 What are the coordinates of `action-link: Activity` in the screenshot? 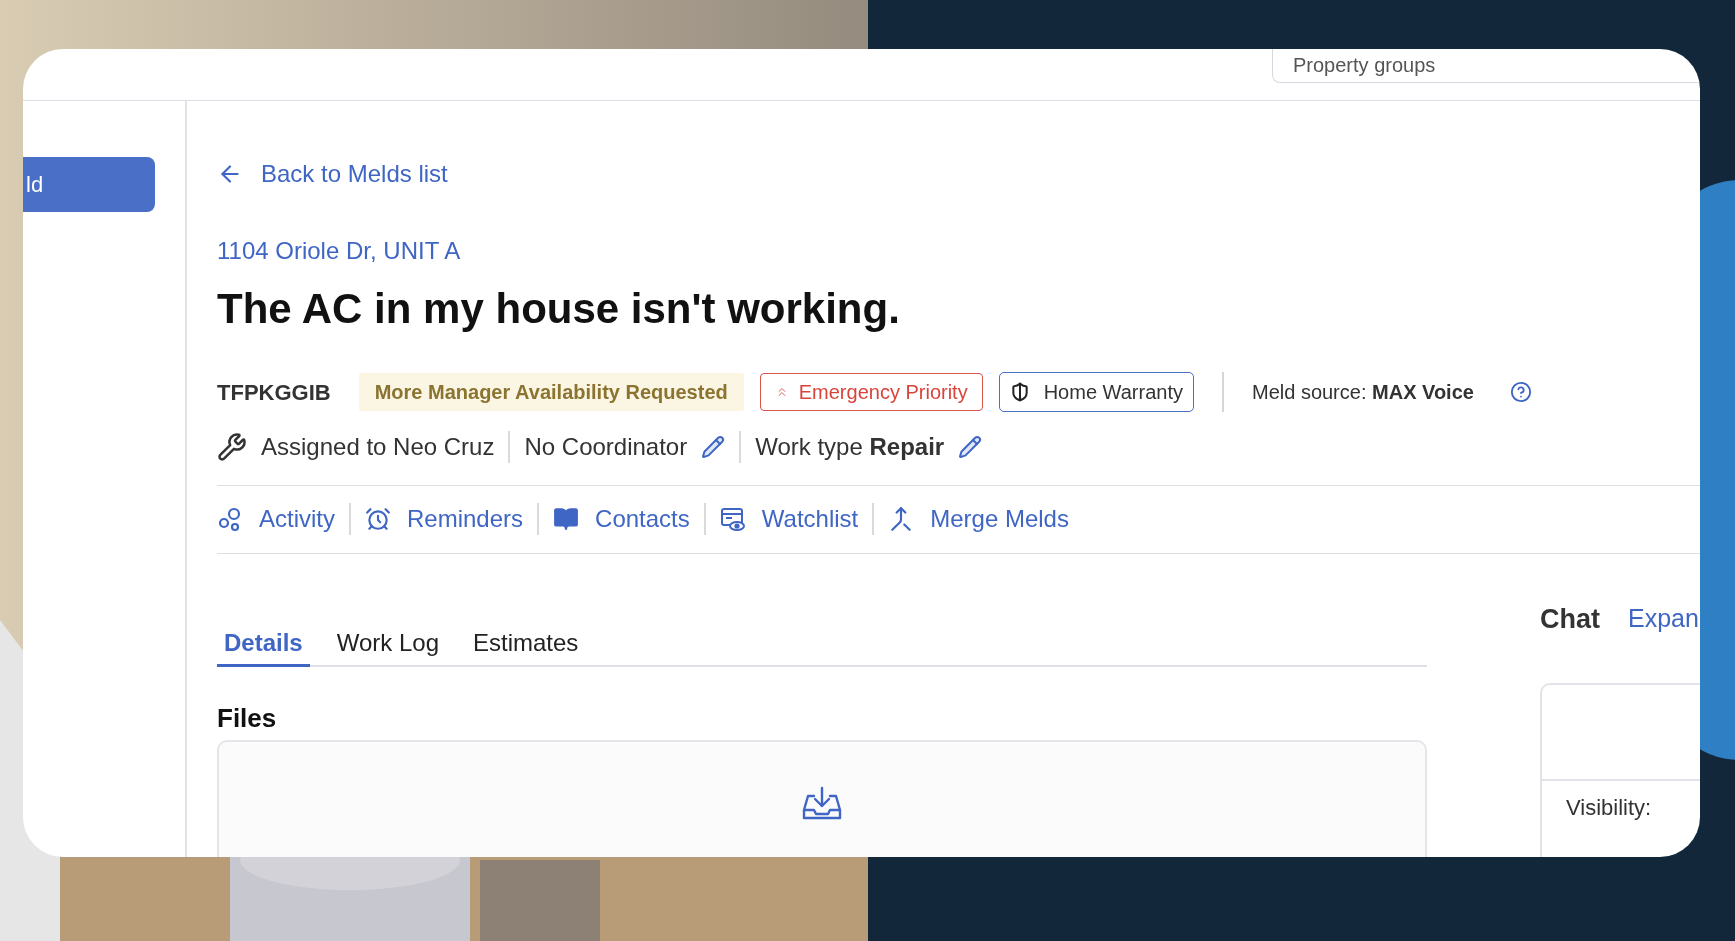 It's located at (276, 519).